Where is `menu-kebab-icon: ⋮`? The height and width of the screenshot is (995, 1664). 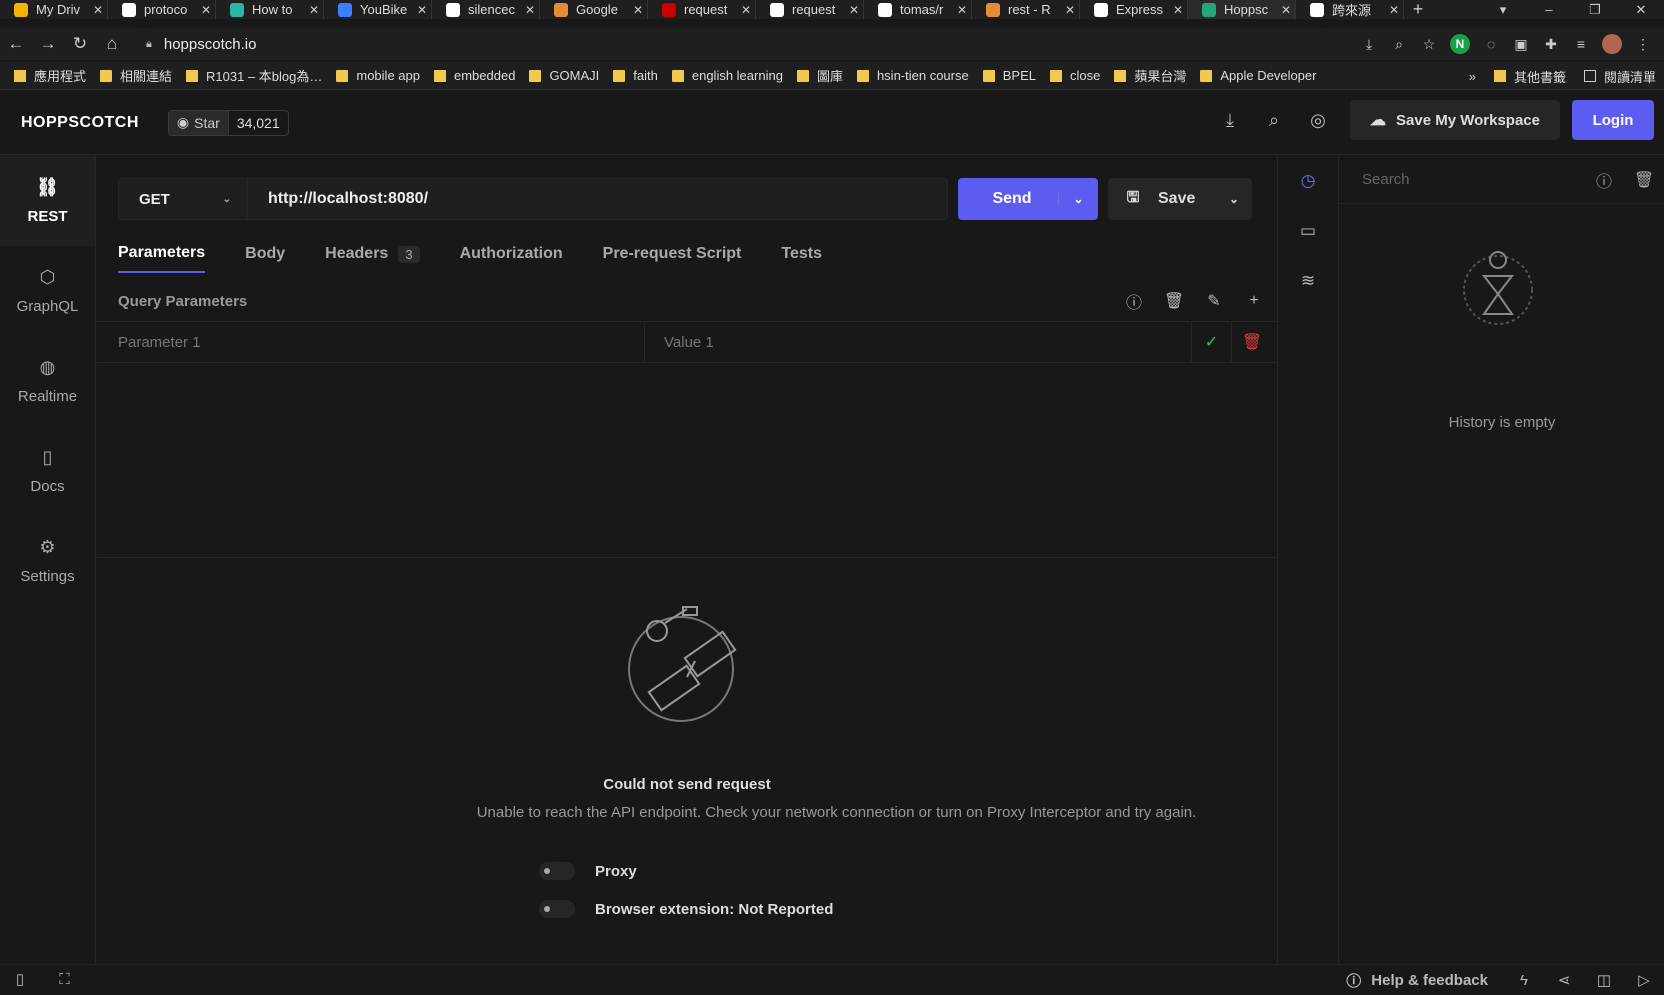
menu-kebab-icon: ⋮ is located at coordinates (1643, 44).